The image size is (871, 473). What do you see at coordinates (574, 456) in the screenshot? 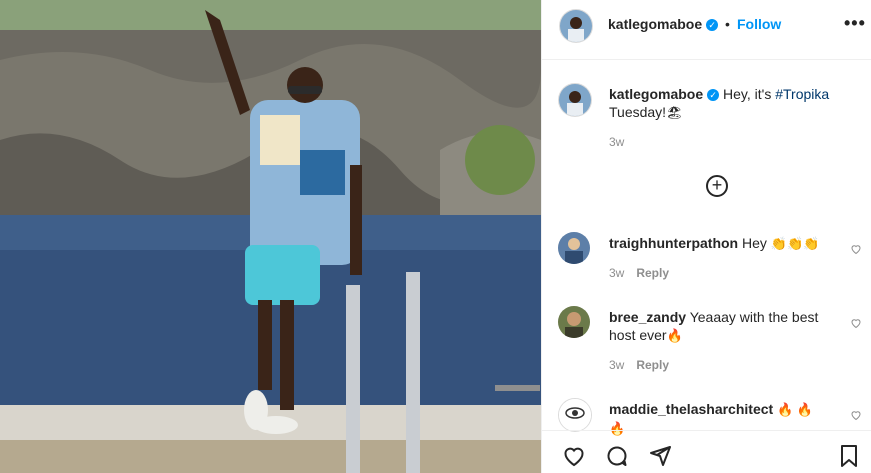
I see `heart-icon` at bounding box center [574, 456].